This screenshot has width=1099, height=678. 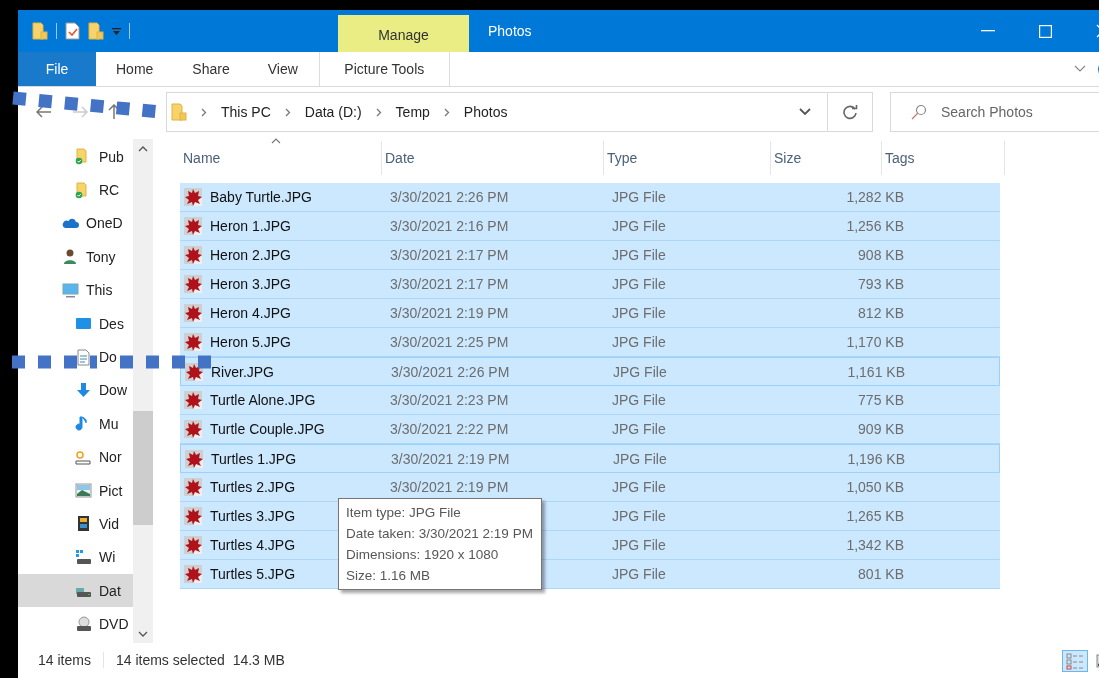 I want to click on sidebar-item: Do, so click(x=75, y=357).